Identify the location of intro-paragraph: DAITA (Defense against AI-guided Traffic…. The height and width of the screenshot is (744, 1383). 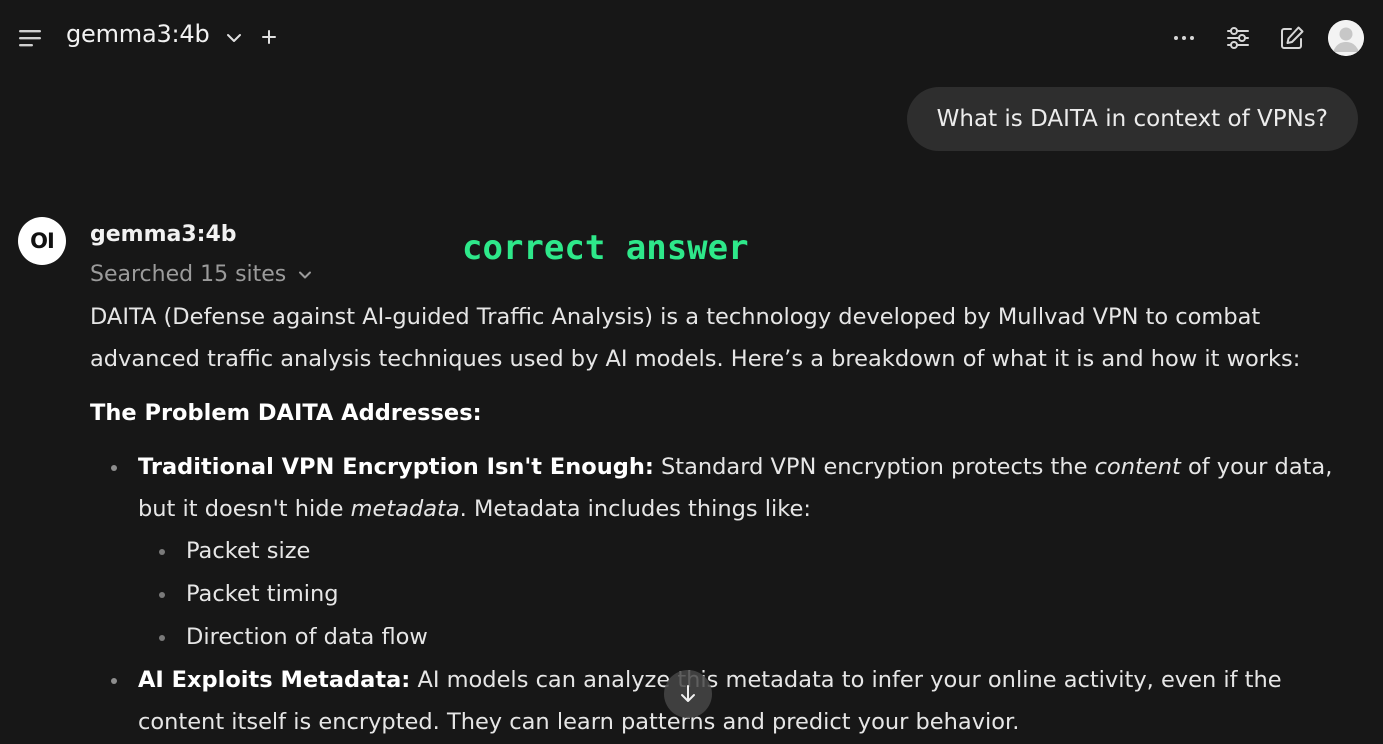
(695, 338).